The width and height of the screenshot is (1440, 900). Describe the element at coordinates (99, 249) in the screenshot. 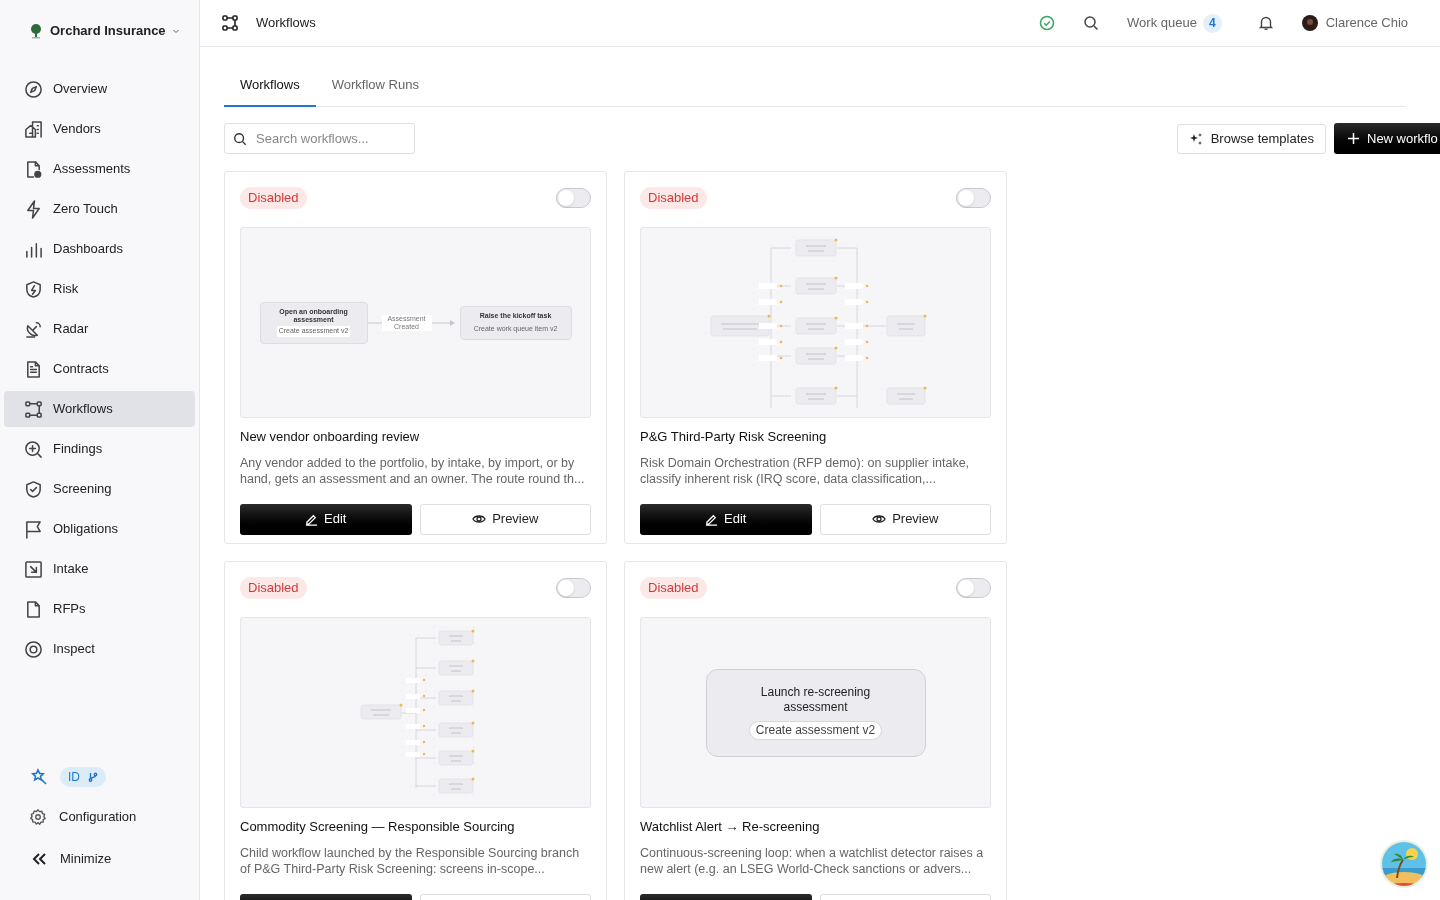

I see `nav-item: Dashboards` at that location.